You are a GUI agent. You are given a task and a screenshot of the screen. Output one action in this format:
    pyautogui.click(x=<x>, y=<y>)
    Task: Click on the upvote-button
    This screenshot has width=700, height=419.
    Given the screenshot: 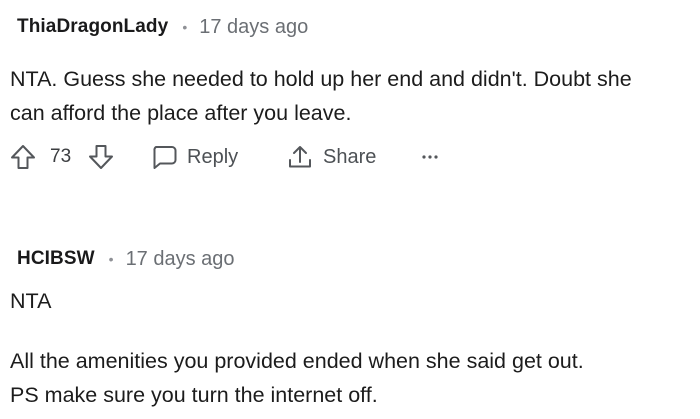 What is the action you would take?
    pyautogui.click(x=23, y=157)
    